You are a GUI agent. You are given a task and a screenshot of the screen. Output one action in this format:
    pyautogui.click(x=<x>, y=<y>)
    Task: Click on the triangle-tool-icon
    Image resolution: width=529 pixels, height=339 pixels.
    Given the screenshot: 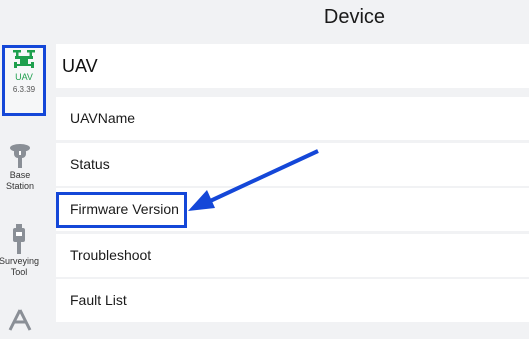 What is the action you would take?
    pyautogui.click(x=20, y=320)
    